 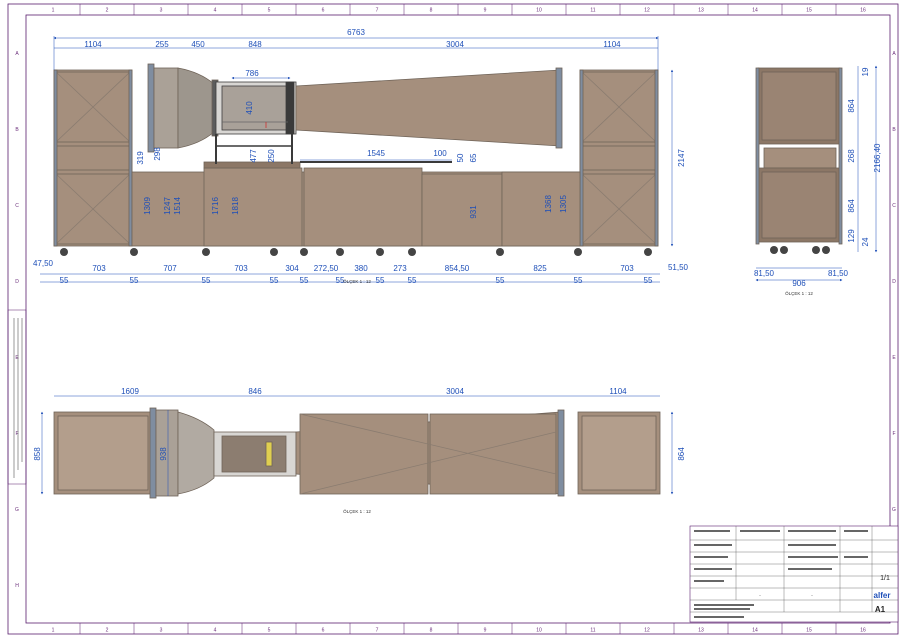 I want to click on dim-1818: 1818, so click(x=235, y=206).